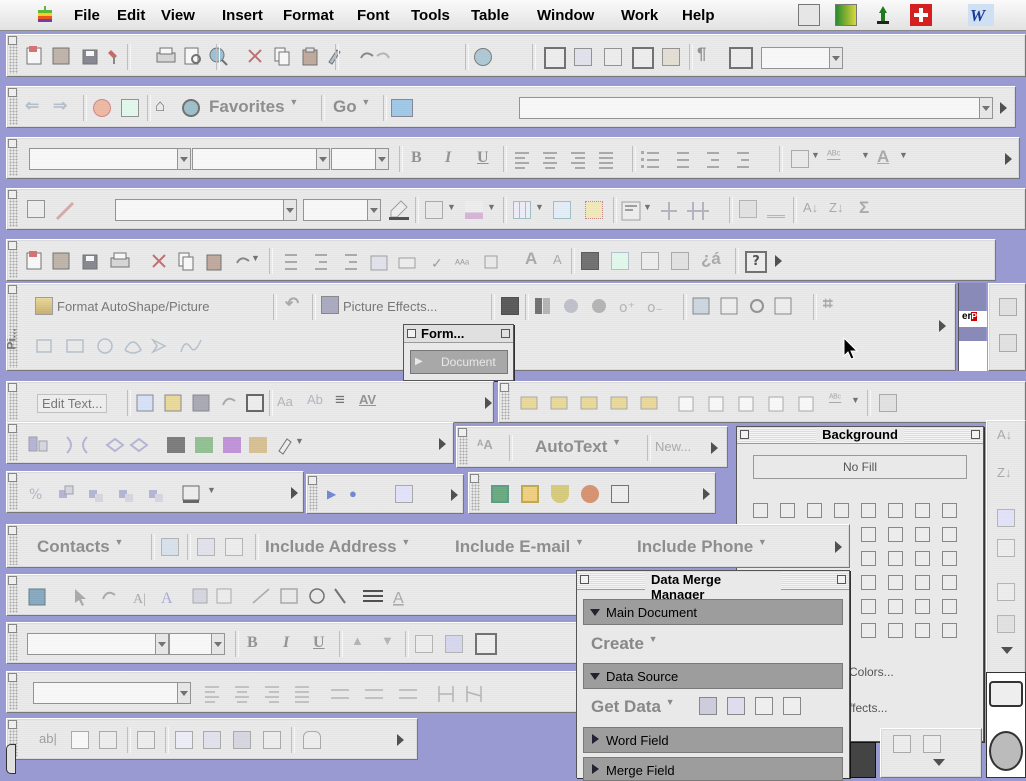 This screenshot has height=781, width=1026. What do you see at coordinates (319, 643) in the screenshot?
I see `underline-icon: U` at bounding box center [319, 643].